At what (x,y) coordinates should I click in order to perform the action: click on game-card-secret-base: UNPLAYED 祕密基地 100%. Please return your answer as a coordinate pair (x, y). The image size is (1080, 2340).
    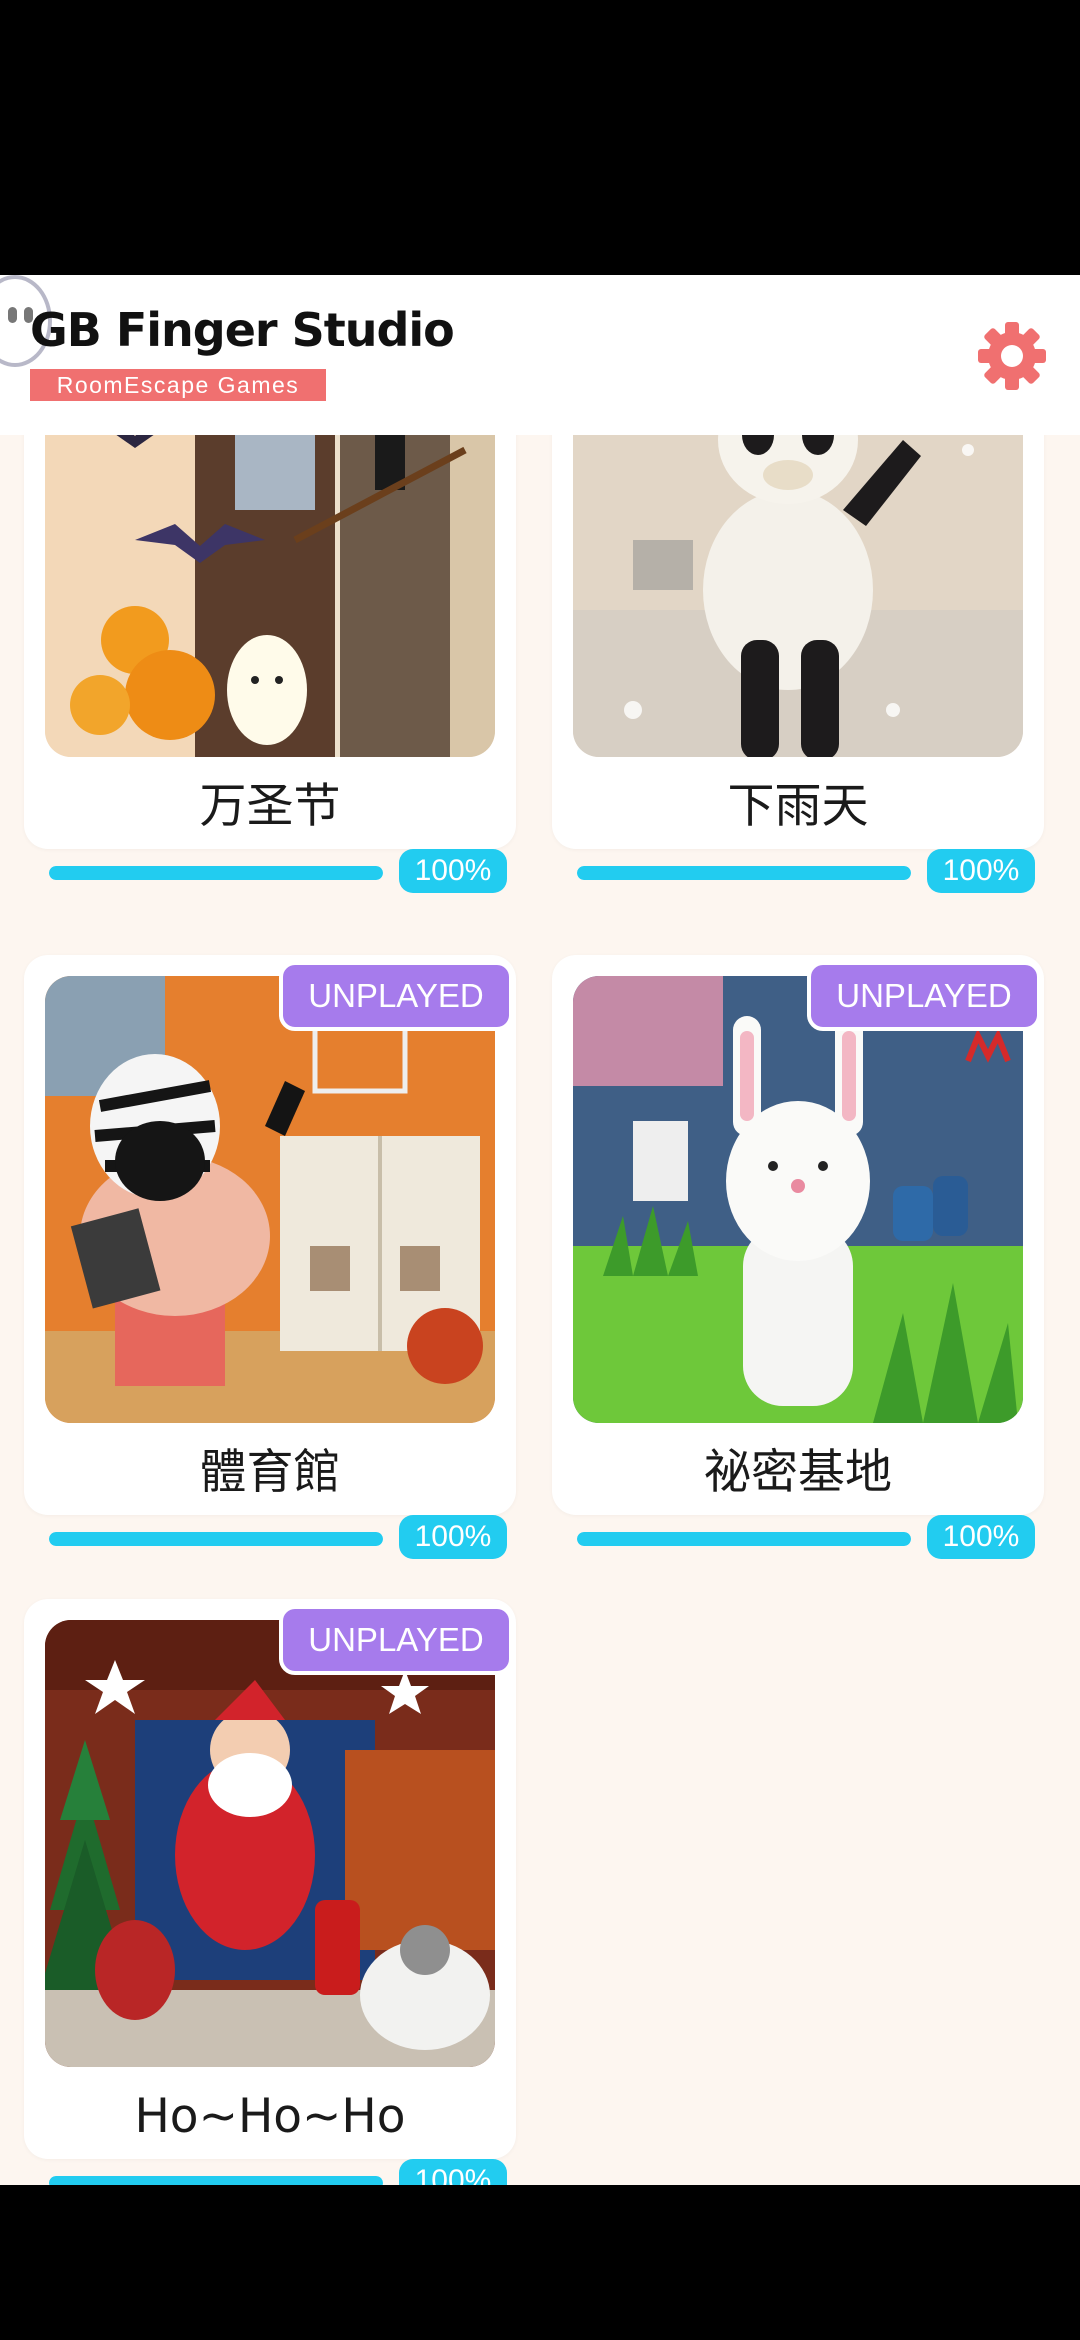
    Looking at the image, I should click on (798, 1257).